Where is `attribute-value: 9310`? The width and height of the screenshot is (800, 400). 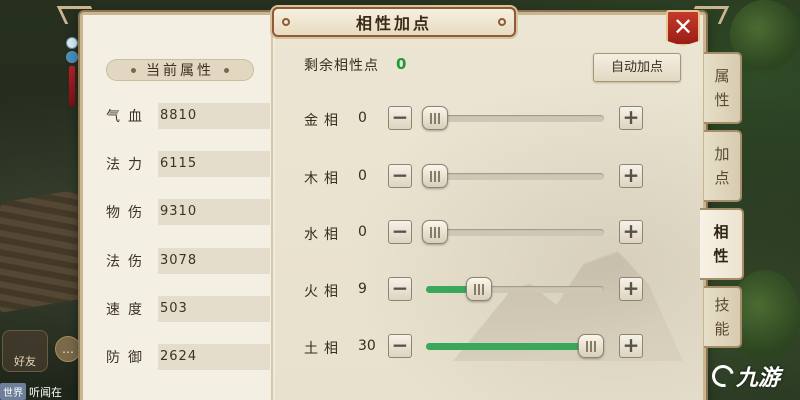 attribute-value: 9310 is located at coordinates (214, 212).